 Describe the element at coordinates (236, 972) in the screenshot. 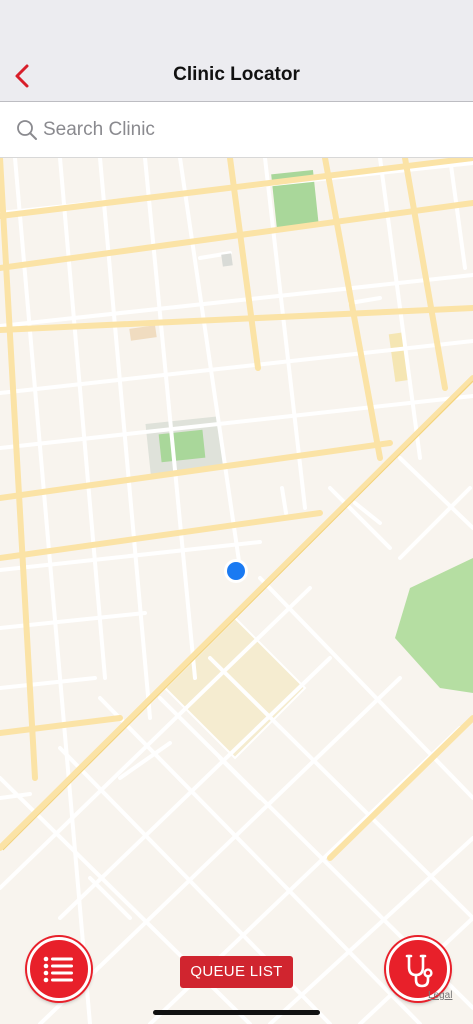

I see `queue-list-button: QUEUE LIST` at that location.